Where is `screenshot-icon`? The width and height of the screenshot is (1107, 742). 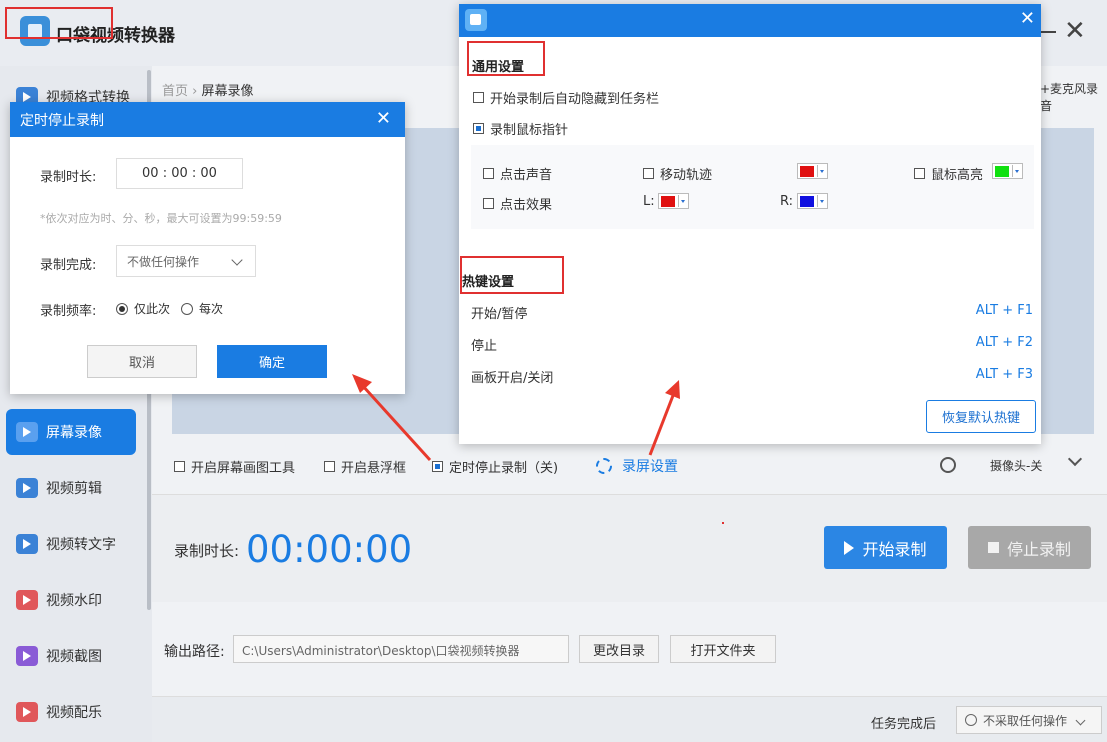 screenshot-icon is located at coordinates (27, 656).